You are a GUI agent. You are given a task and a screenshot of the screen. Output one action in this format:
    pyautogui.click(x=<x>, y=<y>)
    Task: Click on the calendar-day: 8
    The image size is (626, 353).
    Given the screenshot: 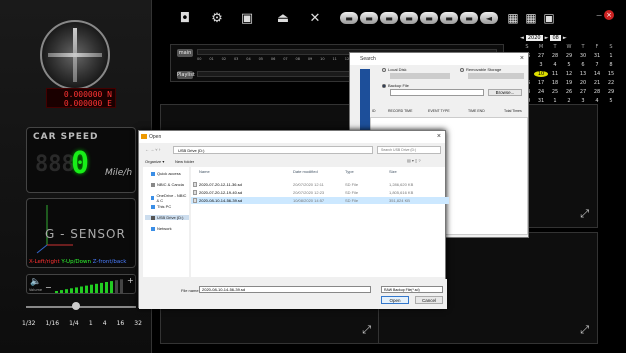 What is the action you would take?
    pyautogui.click(x=611, y=65)
    